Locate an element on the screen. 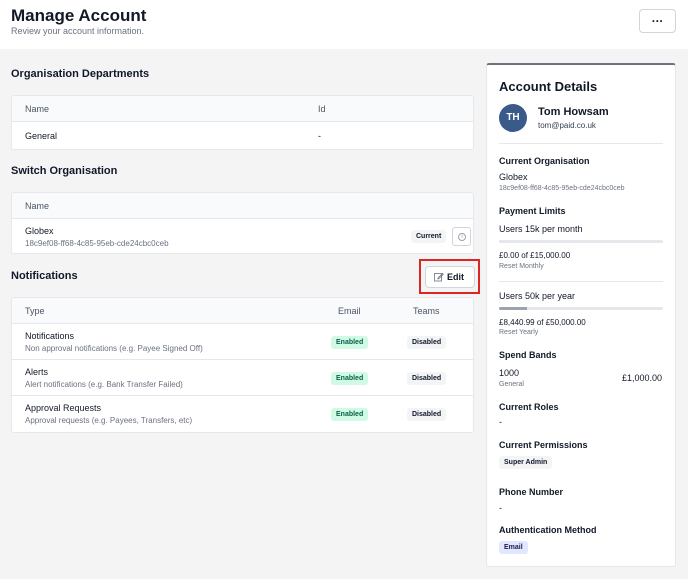  current-org-name: Globex is located at coordinates (513, 177).